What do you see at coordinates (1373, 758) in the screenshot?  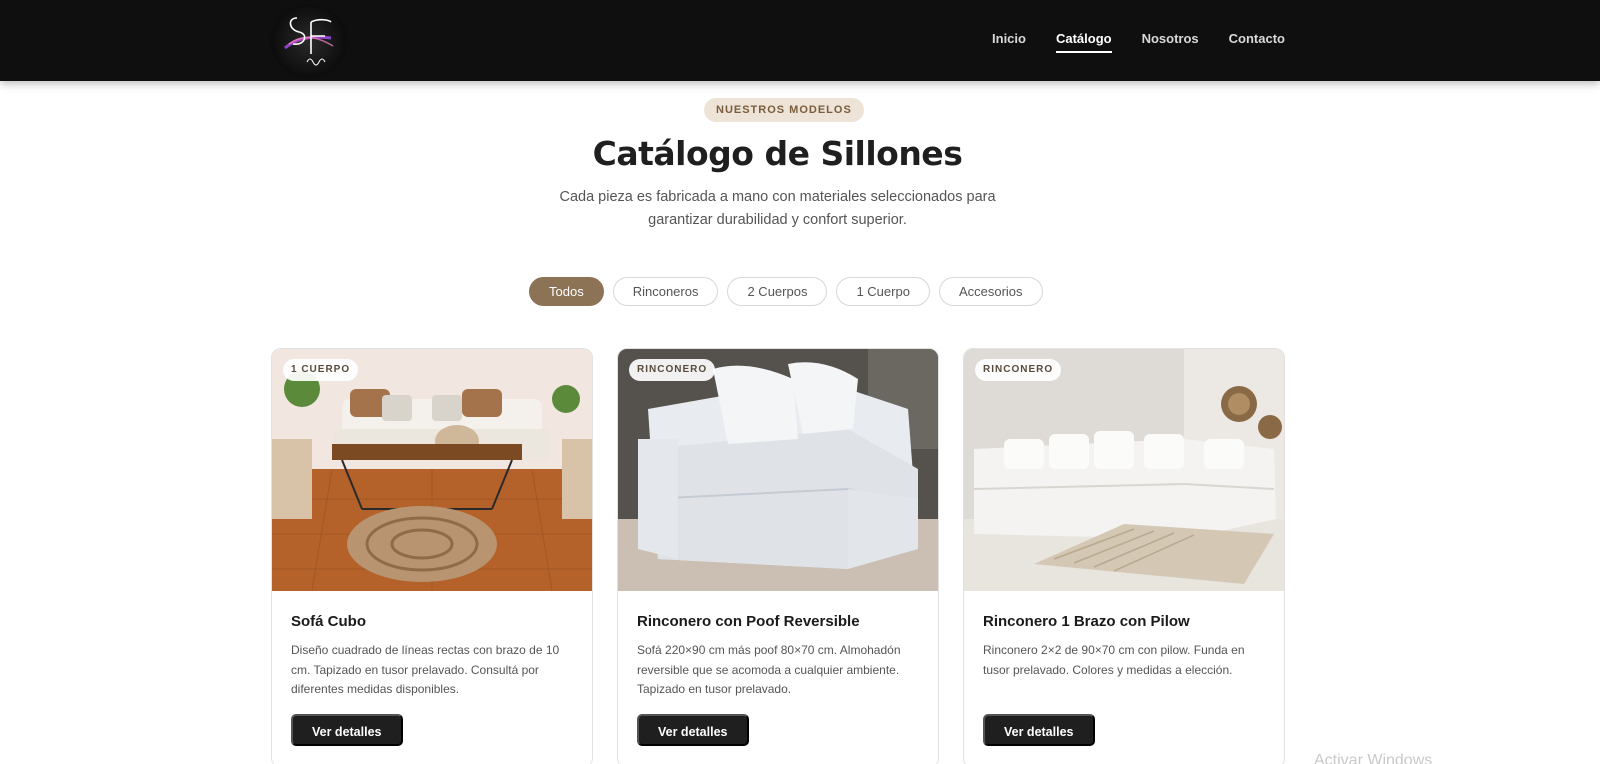 I see `os-activation-watermark: Activar Windows` at bounding box center [1373, 758].